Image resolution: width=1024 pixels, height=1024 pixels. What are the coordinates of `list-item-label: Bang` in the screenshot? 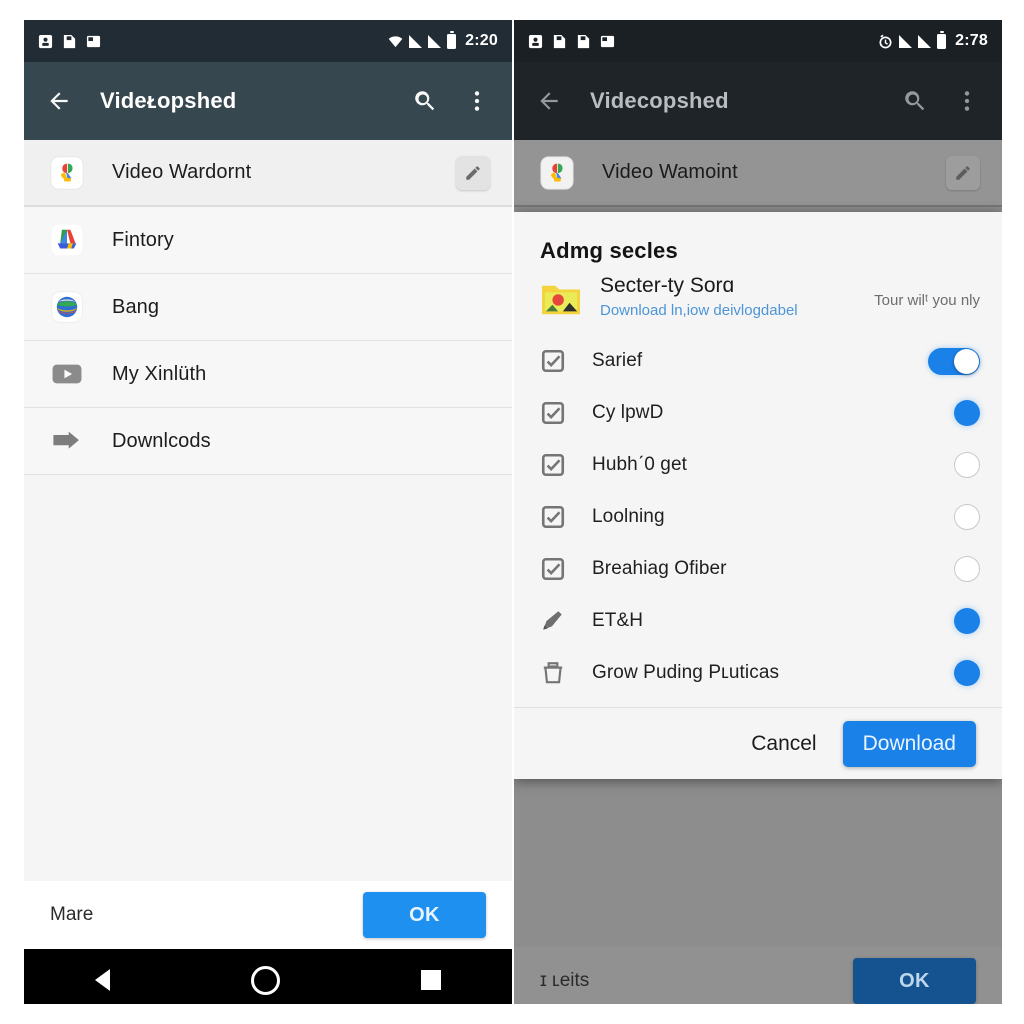 It's located at (136, 306).